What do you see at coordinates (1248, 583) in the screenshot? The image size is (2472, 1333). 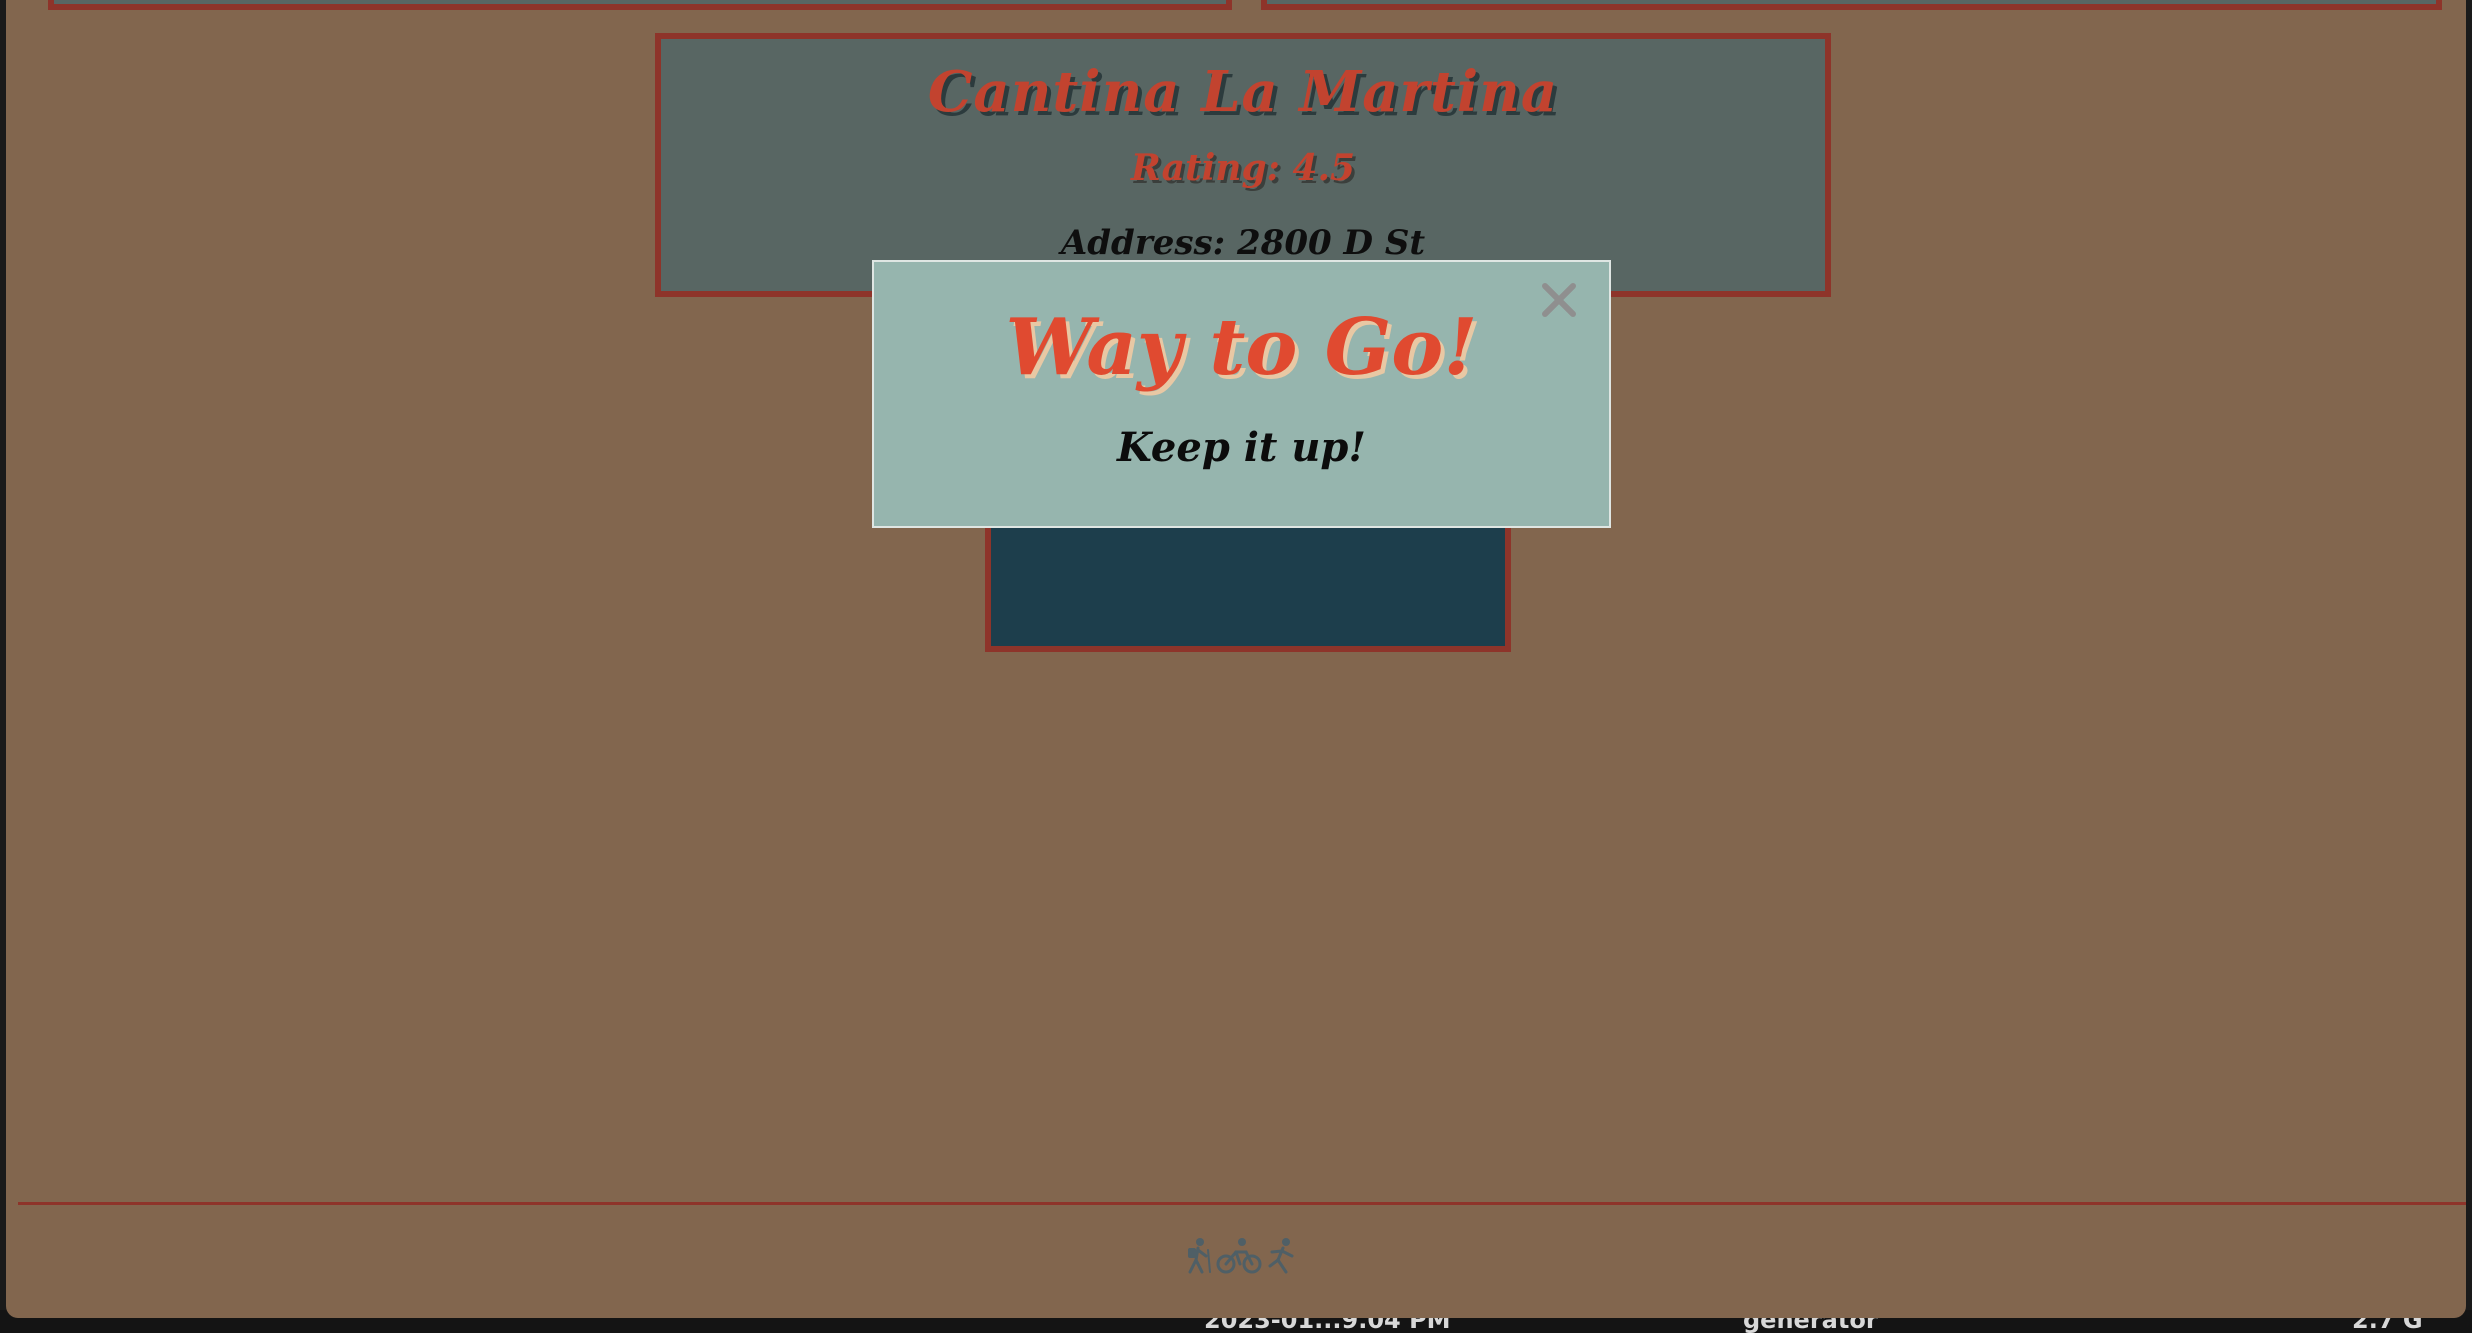 I see `action-panel` at bounding box center [1248, 583].